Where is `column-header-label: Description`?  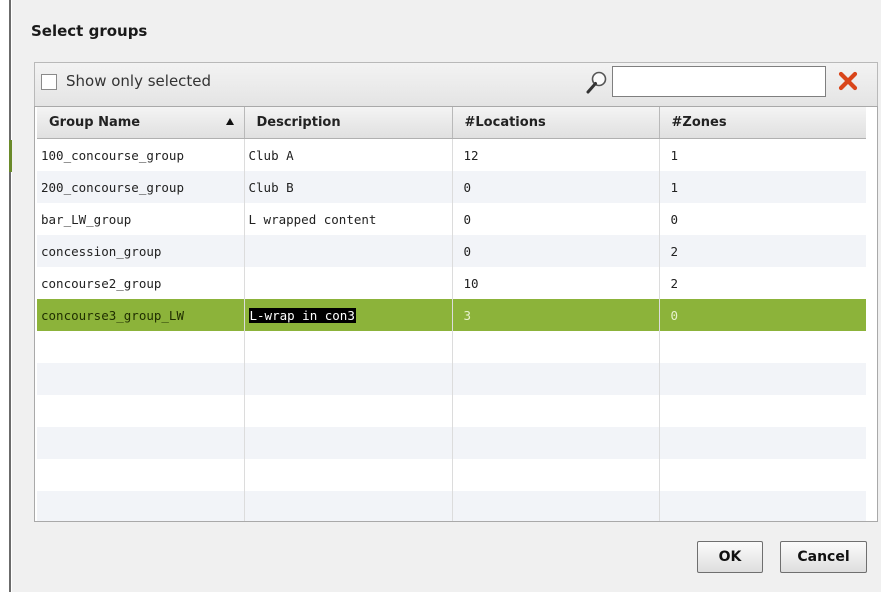
column-header-label: Description is located at coordinates (298, 122).